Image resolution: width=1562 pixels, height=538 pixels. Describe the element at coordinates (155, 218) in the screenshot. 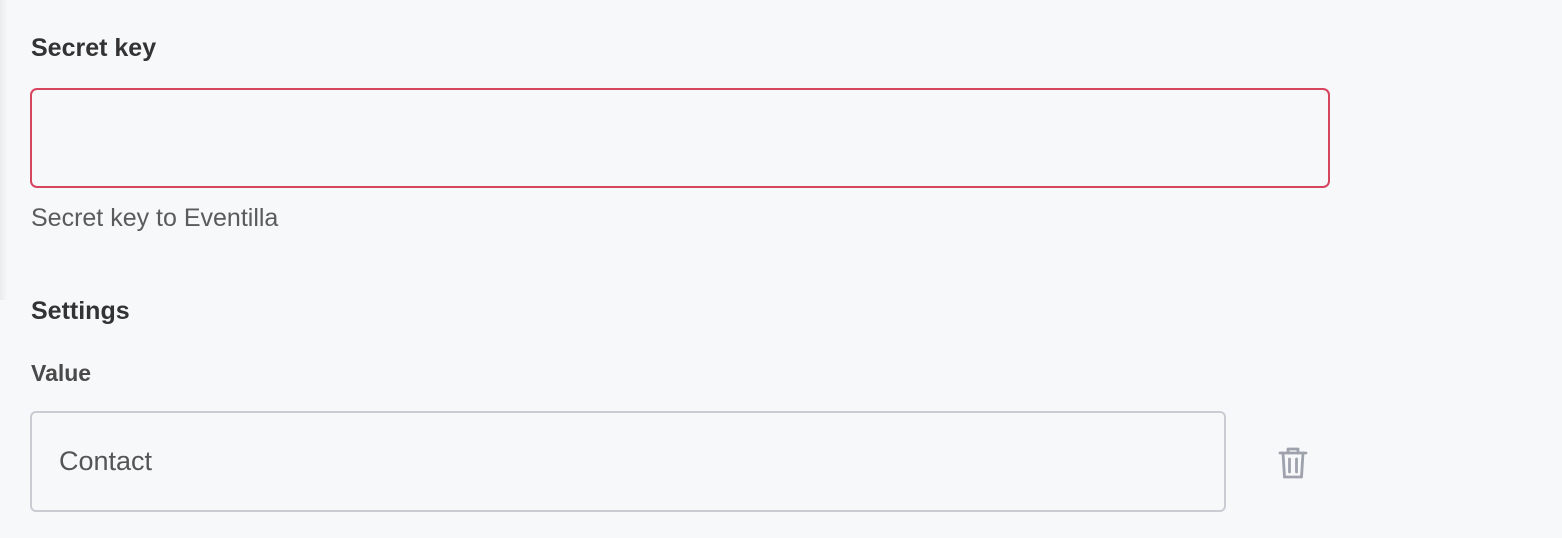

I see `secret-key-help-text: Secret key to Eventilla` at that location.